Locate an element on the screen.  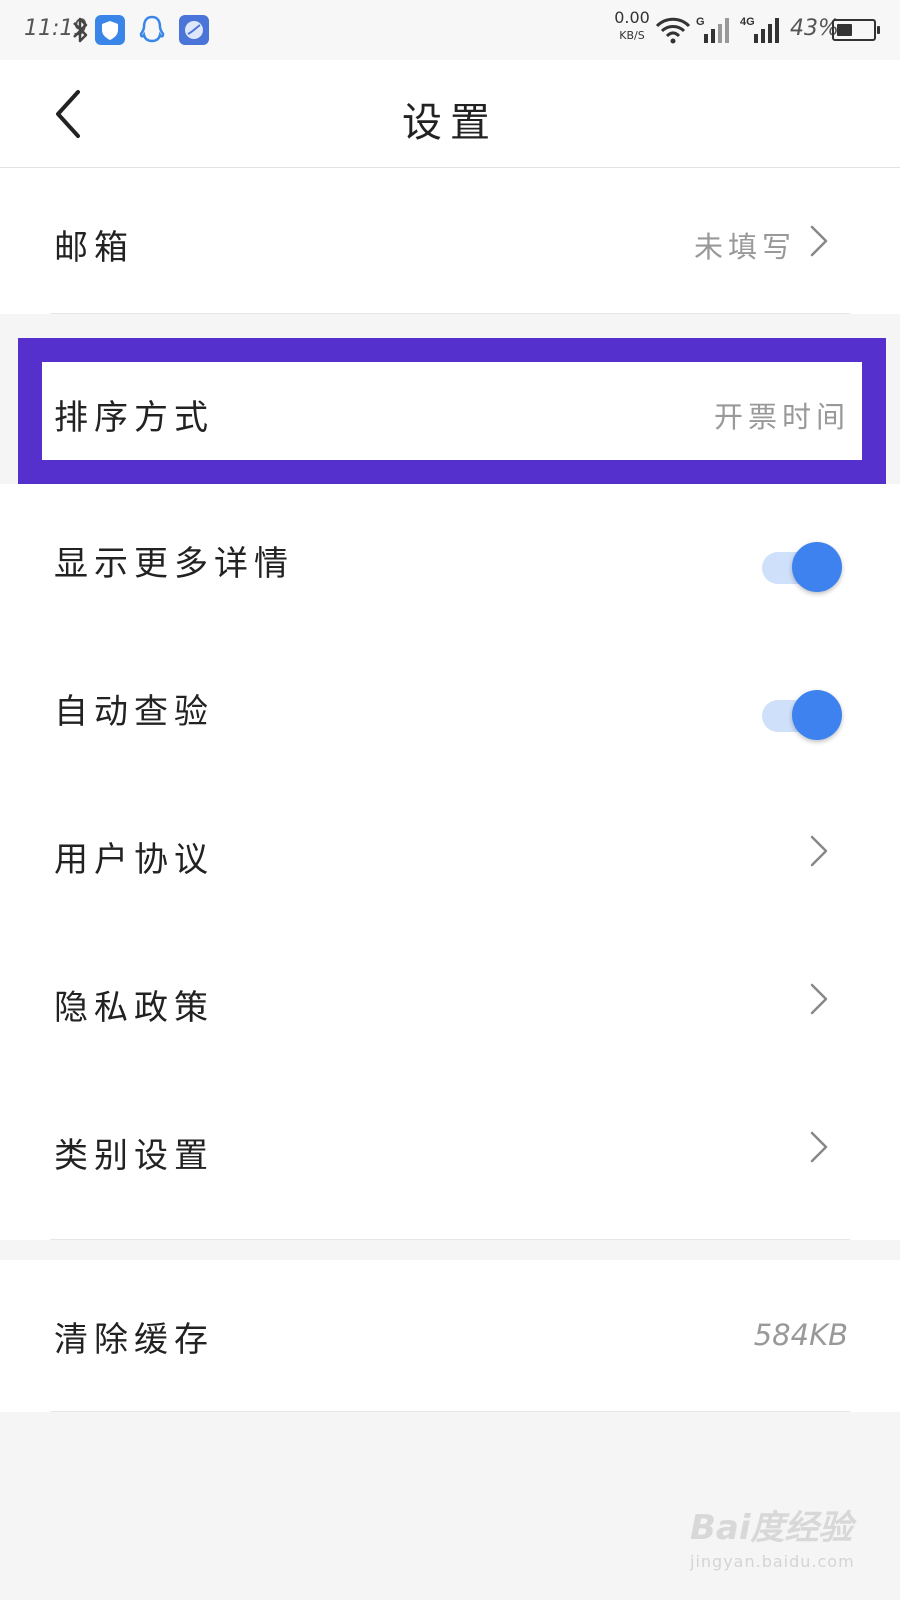
show-details-toggle is located at coordinates (802, 568).